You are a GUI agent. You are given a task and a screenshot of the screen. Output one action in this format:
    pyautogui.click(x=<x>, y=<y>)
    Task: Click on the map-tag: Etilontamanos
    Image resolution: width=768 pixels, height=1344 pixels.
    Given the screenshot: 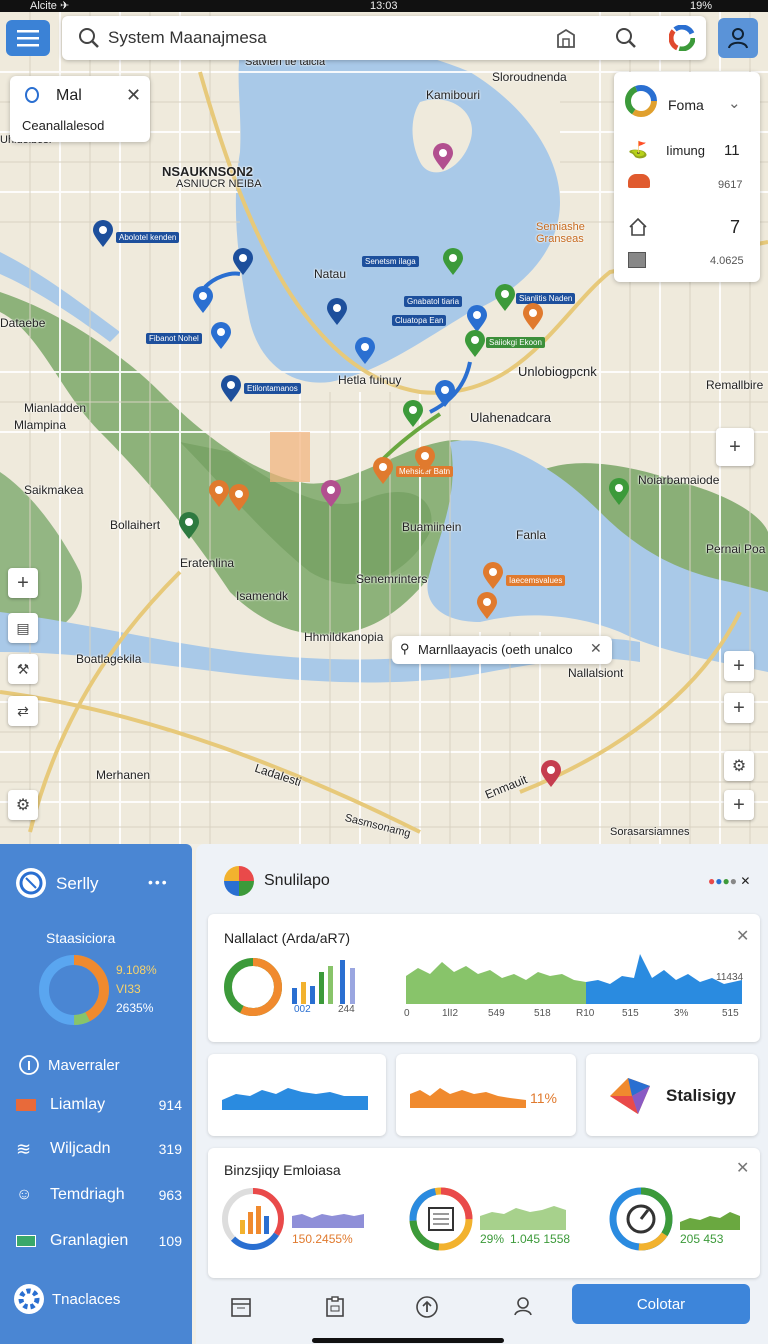 What is the action you would take?
    pyautogui.click(x=272, y=388)
    